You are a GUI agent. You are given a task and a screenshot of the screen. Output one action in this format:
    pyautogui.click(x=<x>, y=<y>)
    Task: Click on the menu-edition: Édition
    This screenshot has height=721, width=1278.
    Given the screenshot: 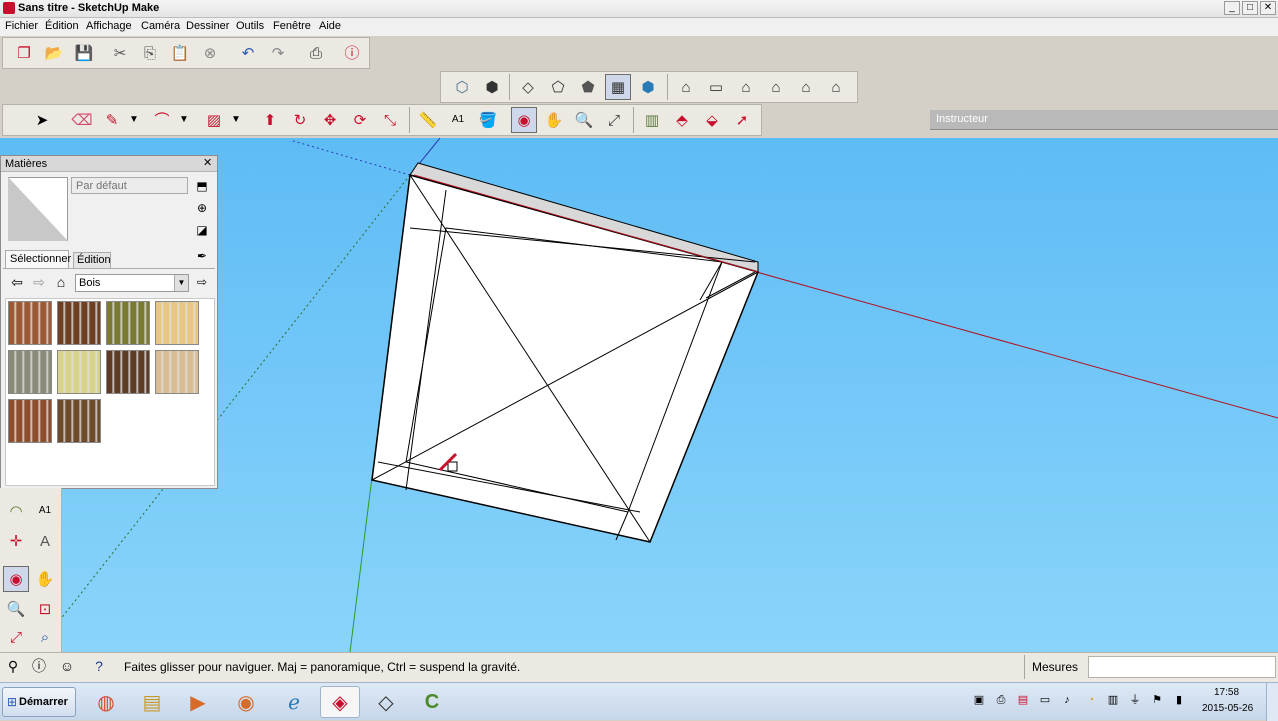 What is the action you would take?
    pyautogui.click(x=62, y=26)
    